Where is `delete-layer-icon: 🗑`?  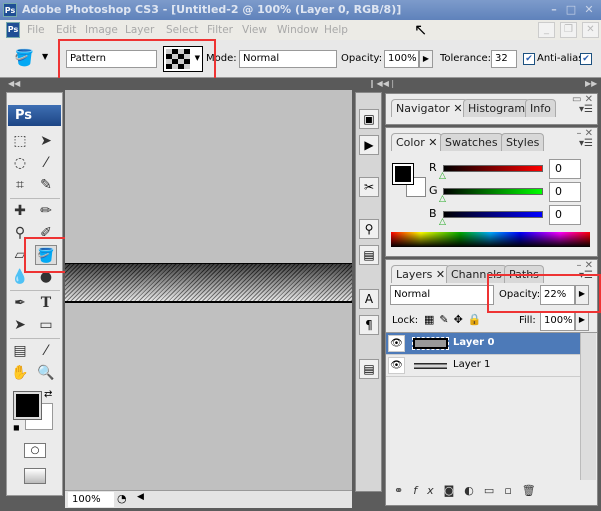 delete-layer-icon: 🗑 is located at coordinates (534, 490).